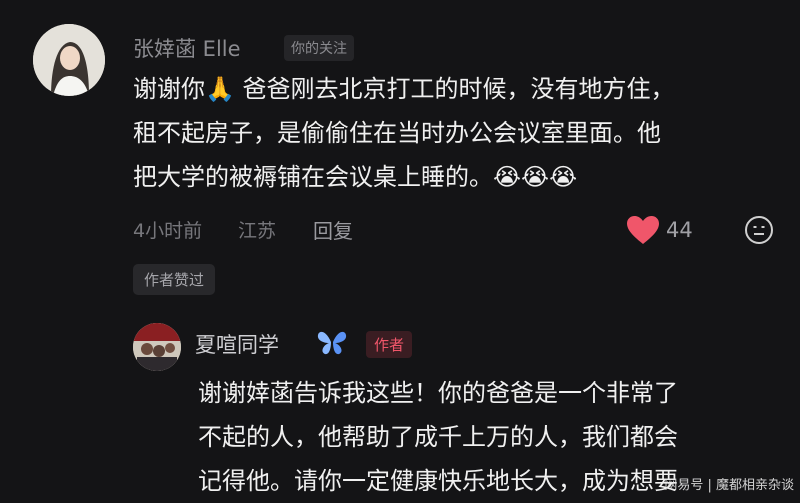 The width and height of the screenshot is (800, 503). I want to click on follow-tag: 你的关注, so click(319, 48).